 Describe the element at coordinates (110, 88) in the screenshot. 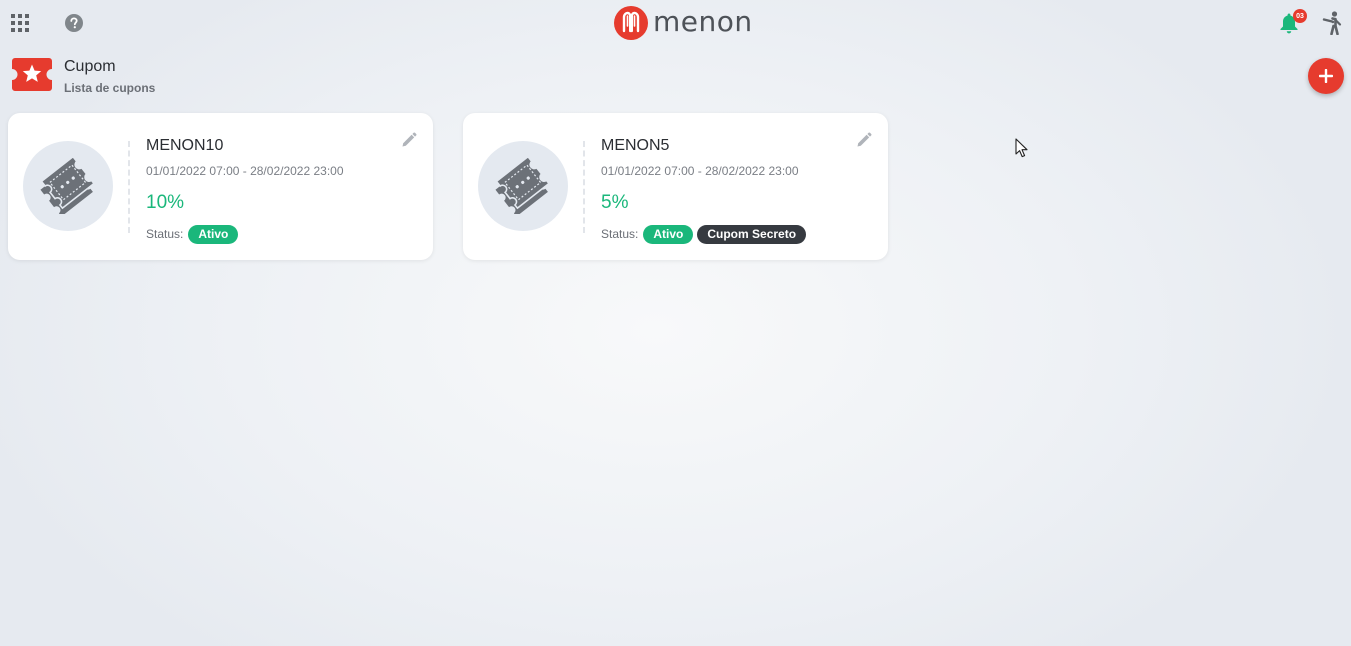

I see `page-subtitle: Lista de cupons` at that location.